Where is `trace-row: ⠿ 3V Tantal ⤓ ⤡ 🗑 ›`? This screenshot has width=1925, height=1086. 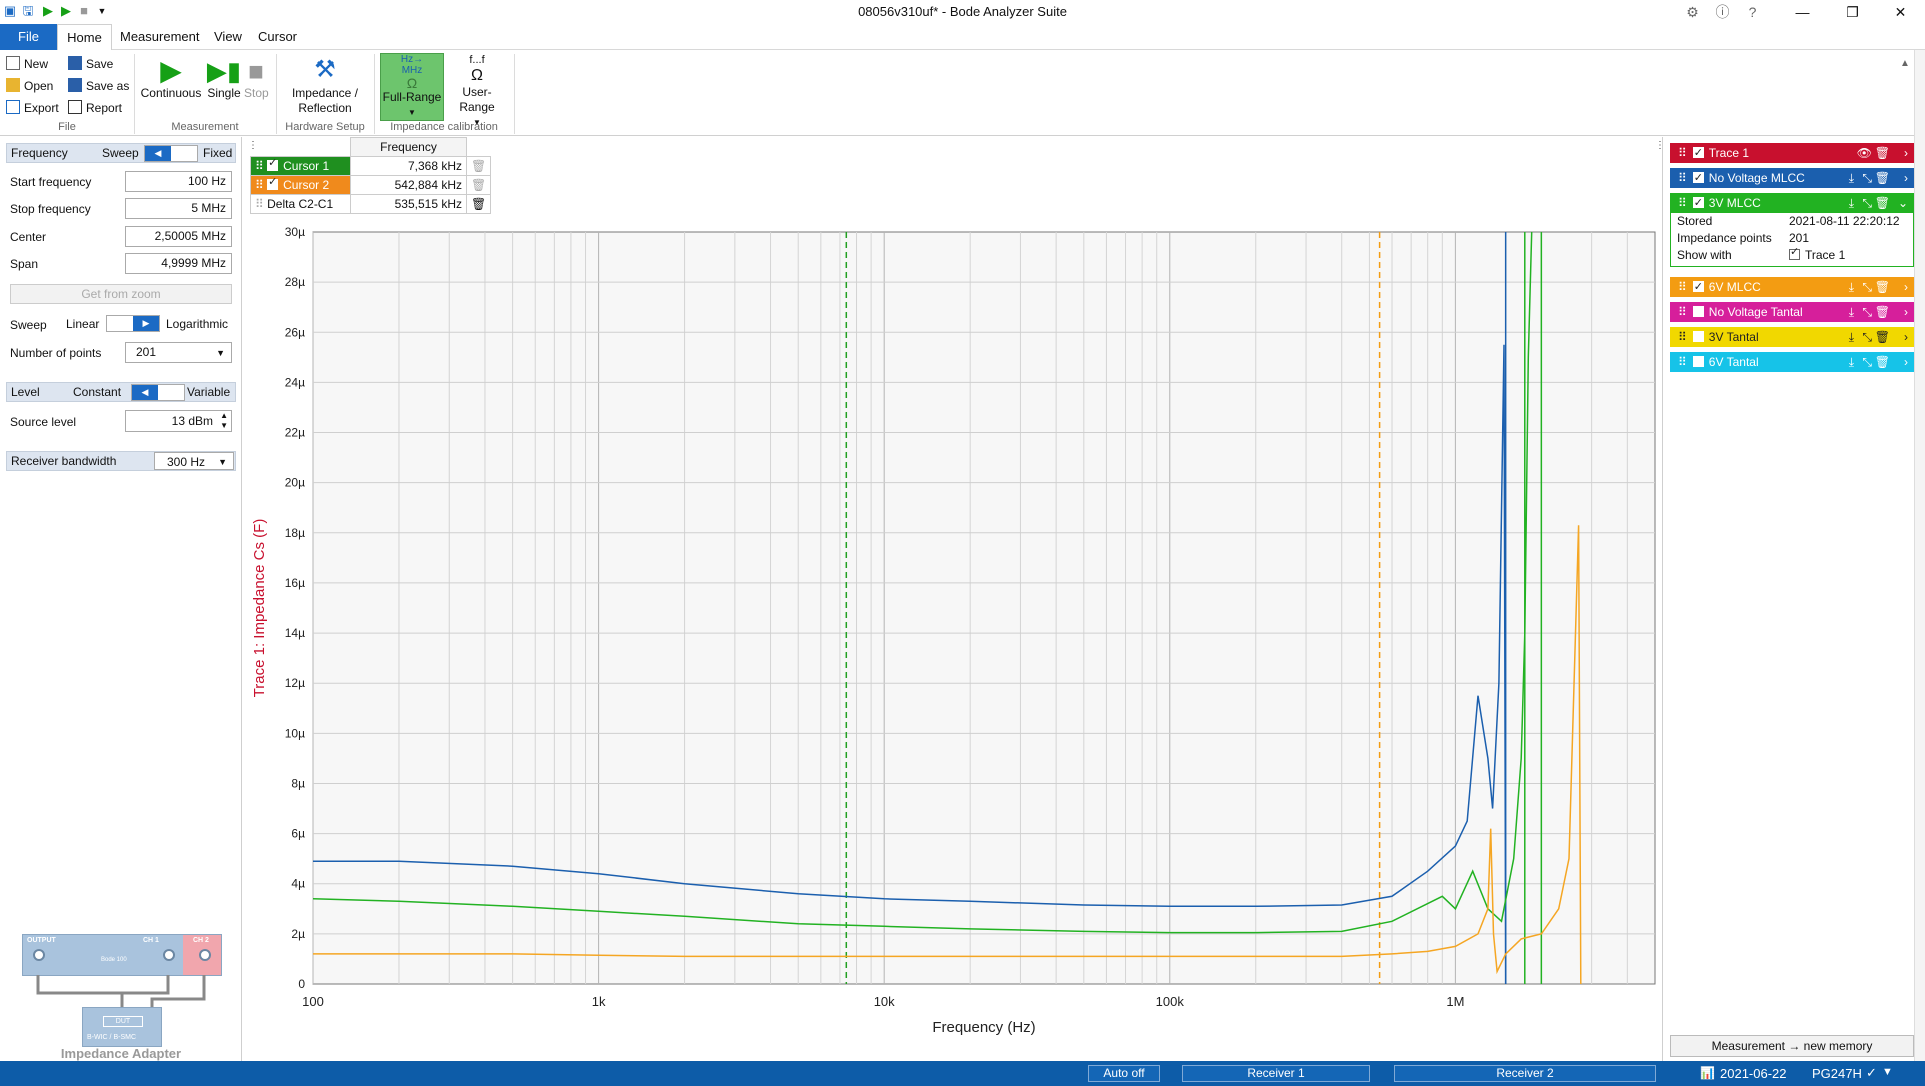
trace-row: ⠿ 3V Tantal ⤓ ⤡ 🗑 › is located at coordinates (1792, 337).